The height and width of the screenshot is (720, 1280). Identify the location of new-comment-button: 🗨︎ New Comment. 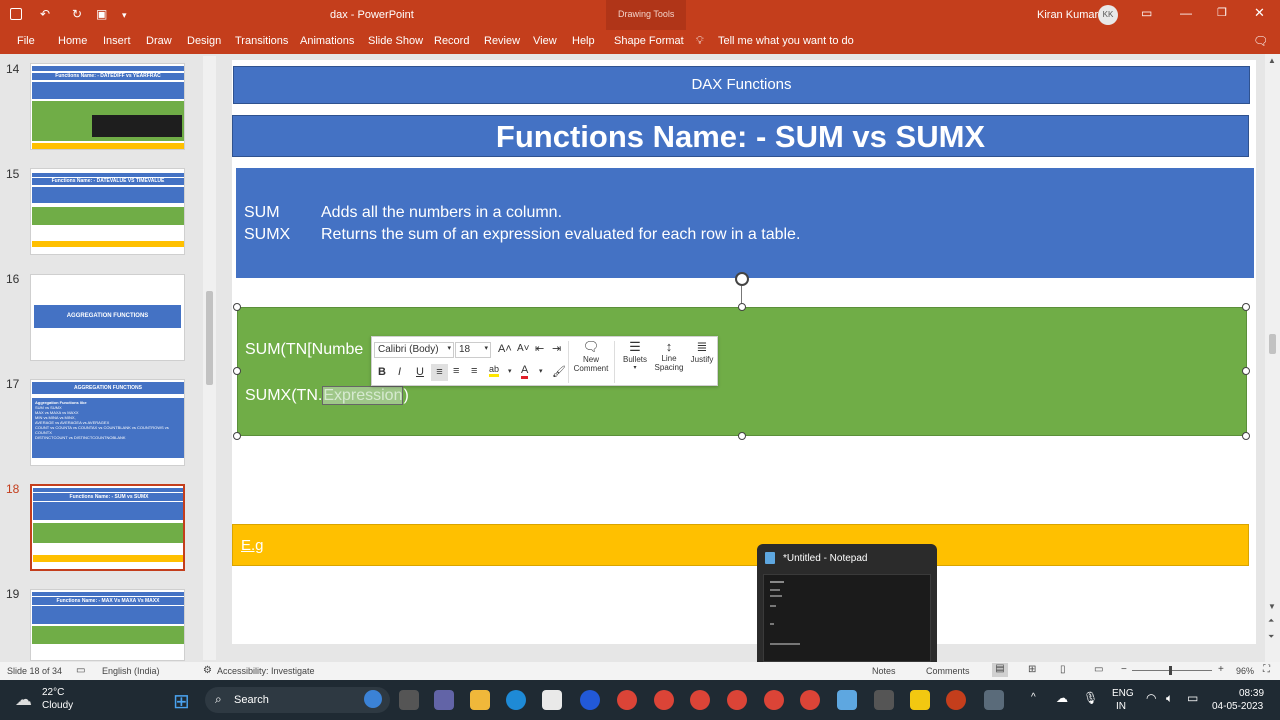
(591, 362).